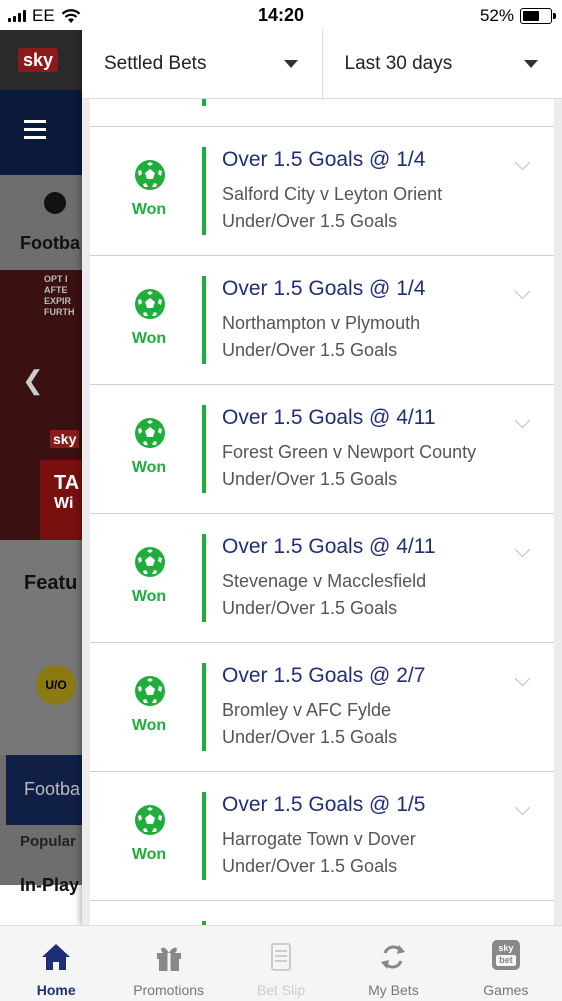 The image size is (562, 1001). I want to click on period-dropdown: Last 30 days, so click(442, 64).